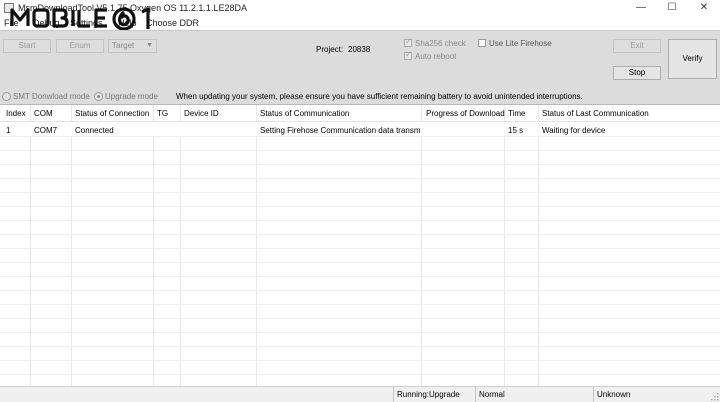 Image resolution: width=720 pixels, height=402 pixels. I want to click on status-running: Running:Upgrade, so click(434, 394).